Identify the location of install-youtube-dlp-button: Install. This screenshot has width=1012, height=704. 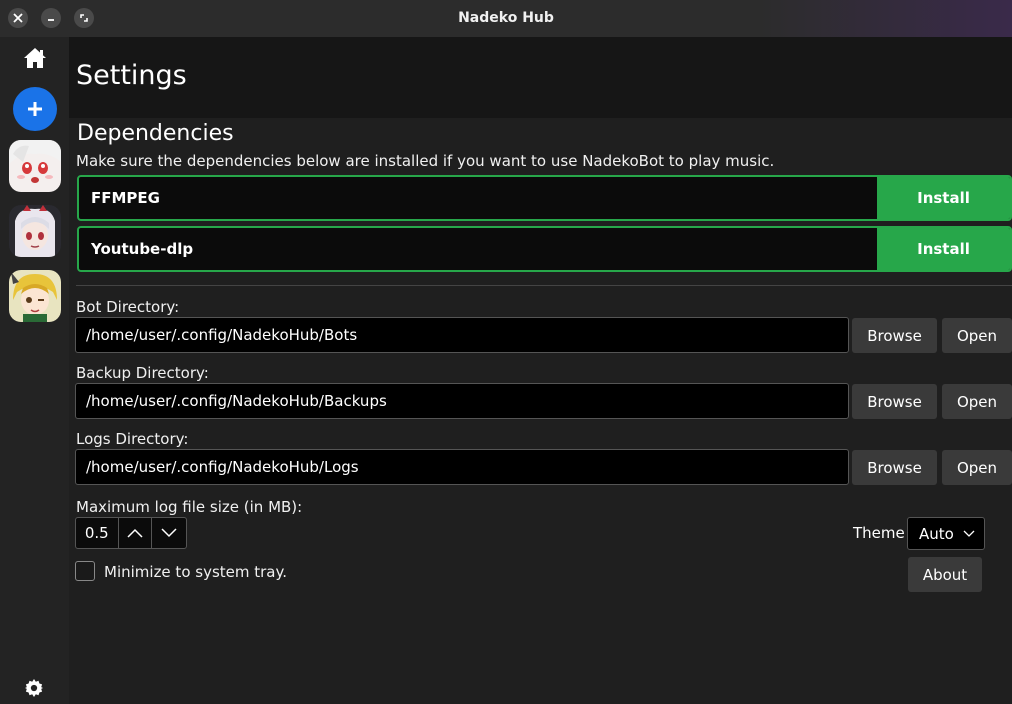
(943, 249).